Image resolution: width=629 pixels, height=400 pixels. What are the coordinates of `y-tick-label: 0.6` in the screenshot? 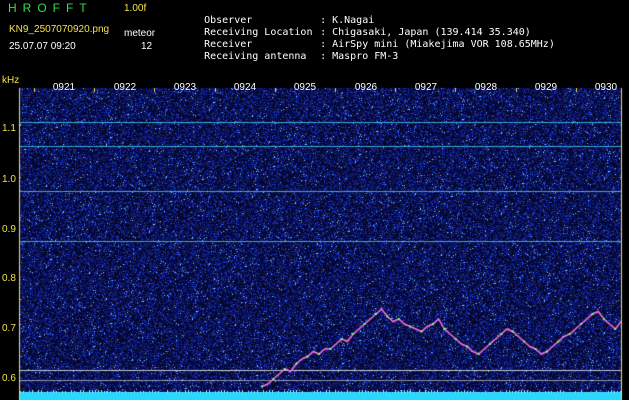 It's located at (9, 378).